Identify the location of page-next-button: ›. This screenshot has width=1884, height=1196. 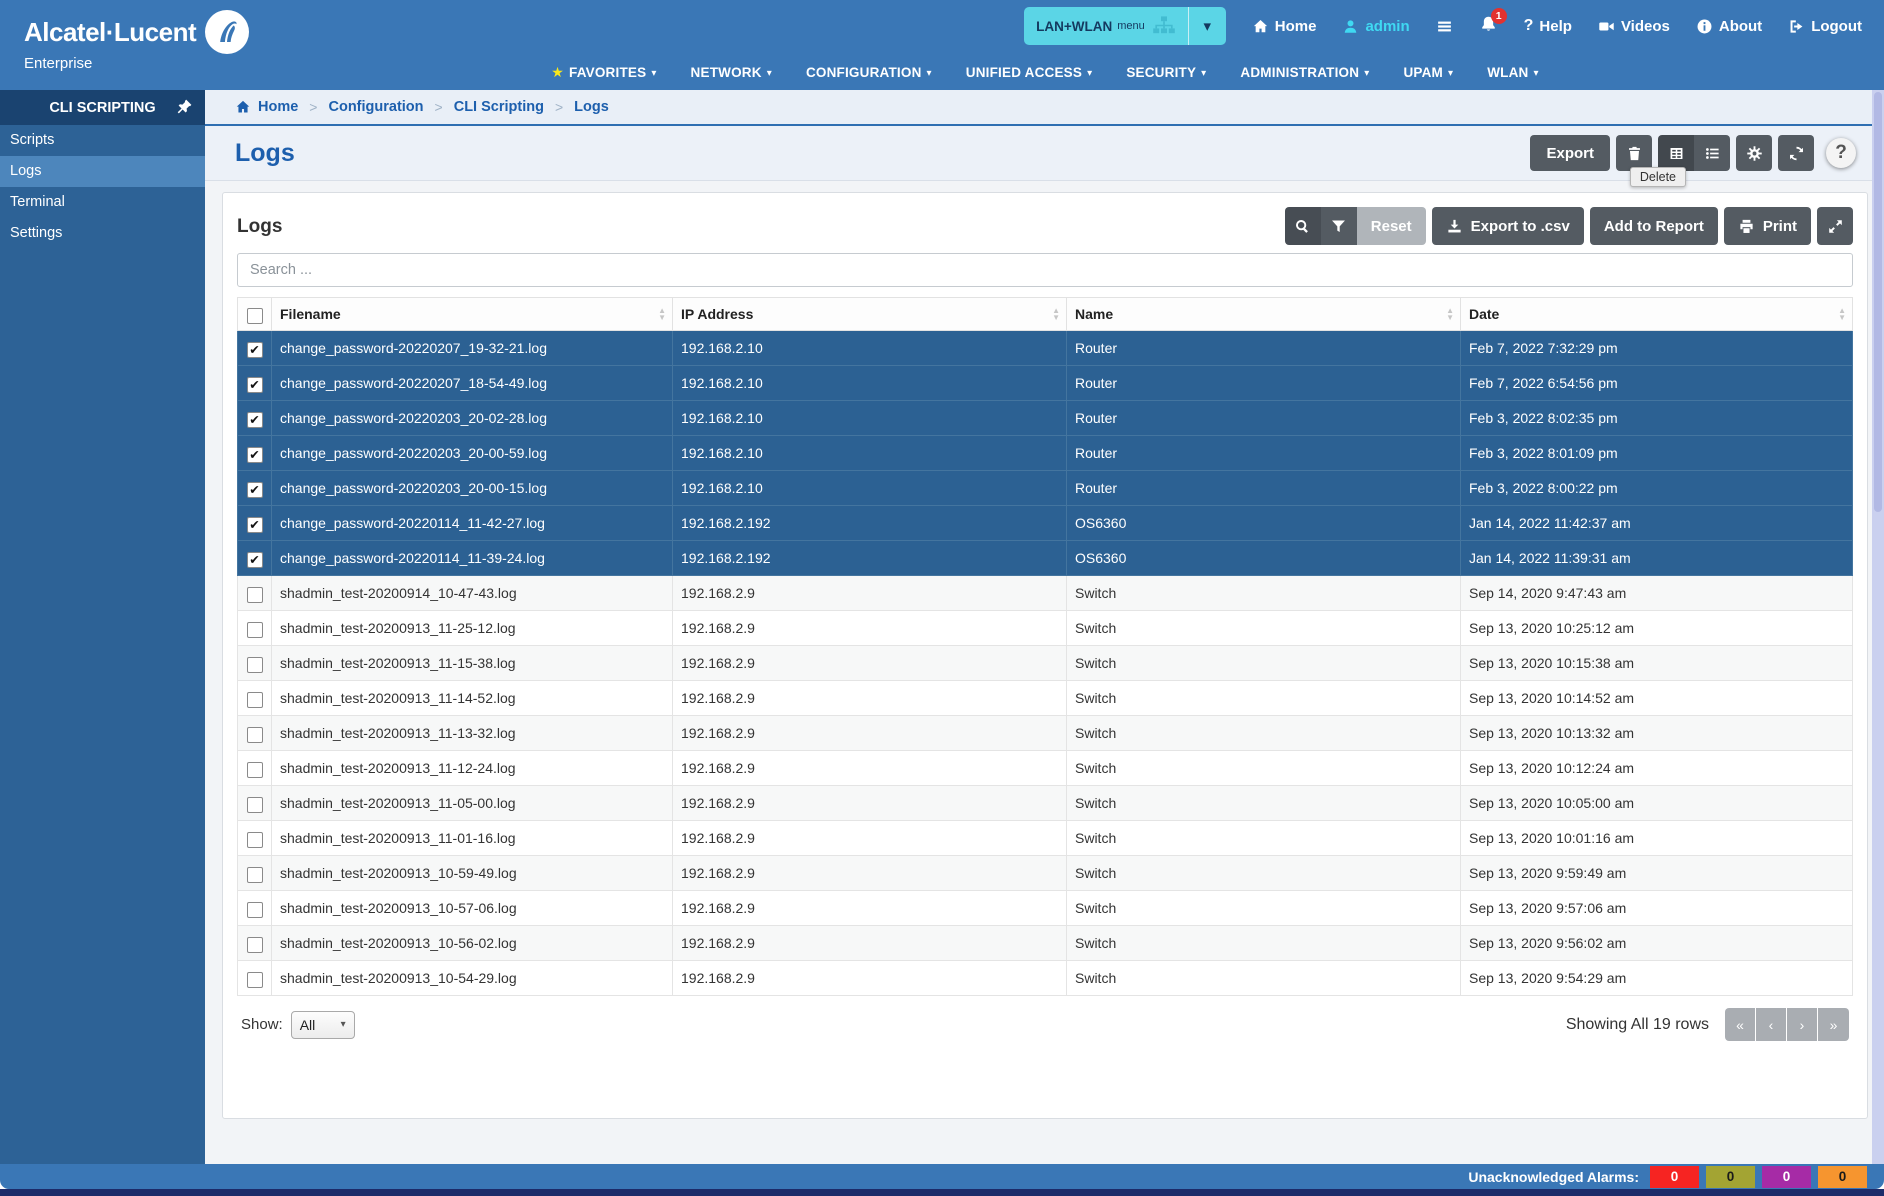
(1802, 1025).